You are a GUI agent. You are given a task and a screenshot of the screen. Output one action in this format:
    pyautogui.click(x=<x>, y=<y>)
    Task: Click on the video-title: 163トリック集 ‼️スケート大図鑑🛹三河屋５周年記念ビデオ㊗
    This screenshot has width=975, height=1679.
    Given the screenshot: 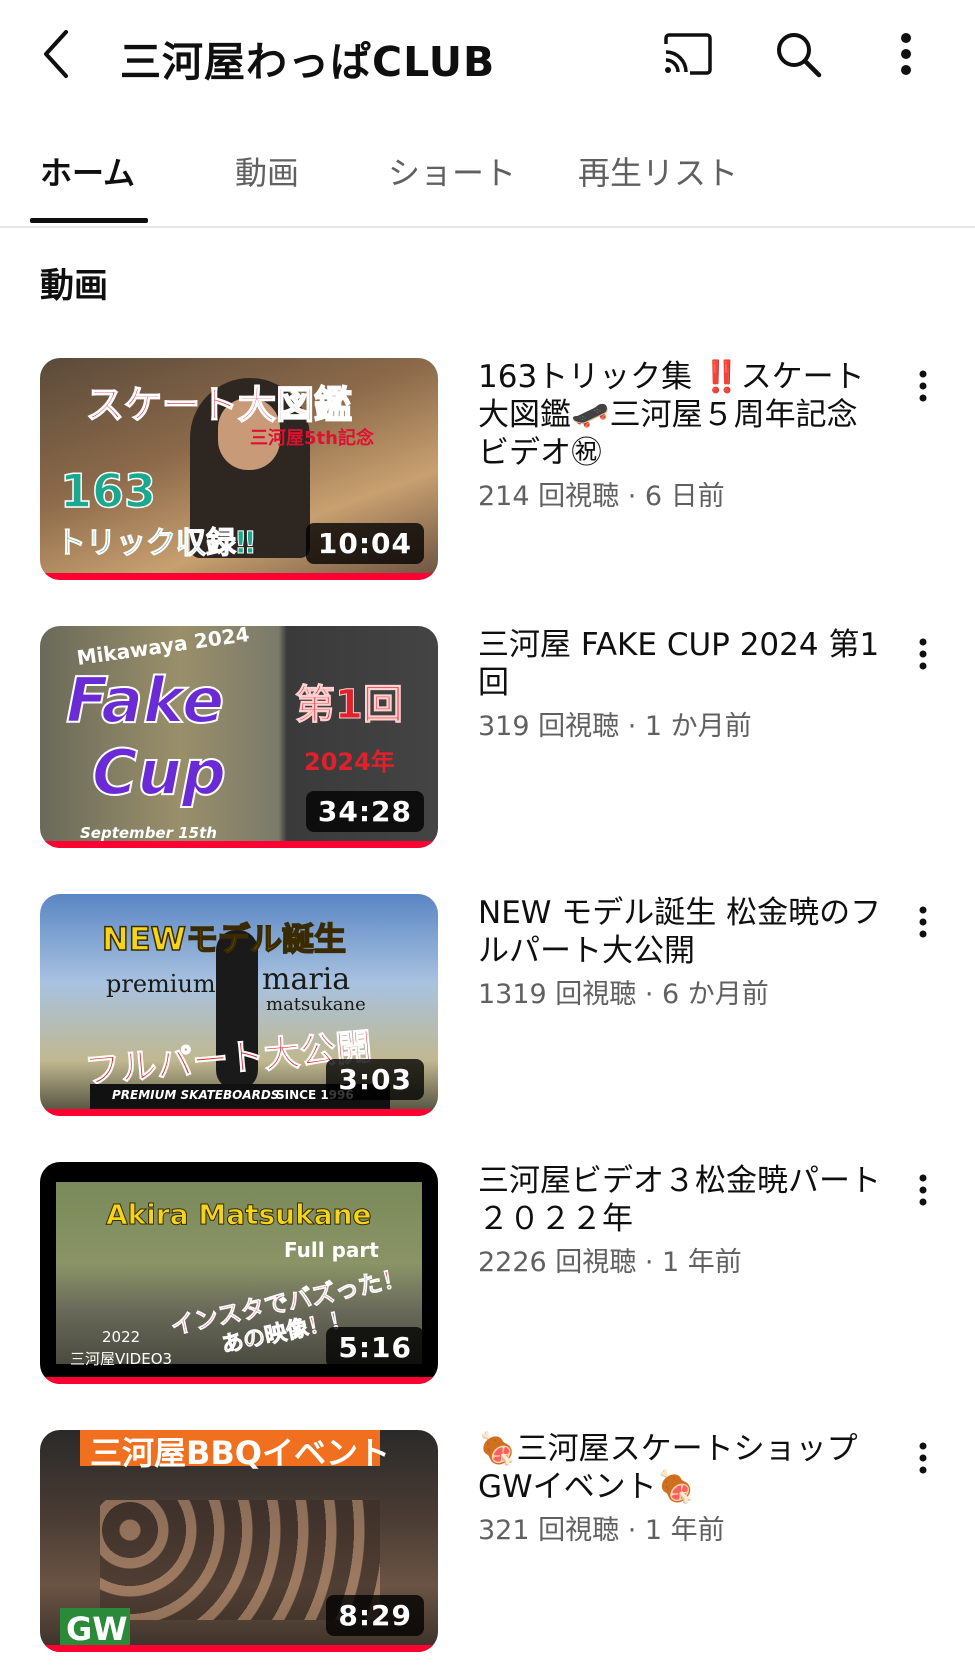 What is the action you would take?
    pyautogui.click(x=683, y=415)
    